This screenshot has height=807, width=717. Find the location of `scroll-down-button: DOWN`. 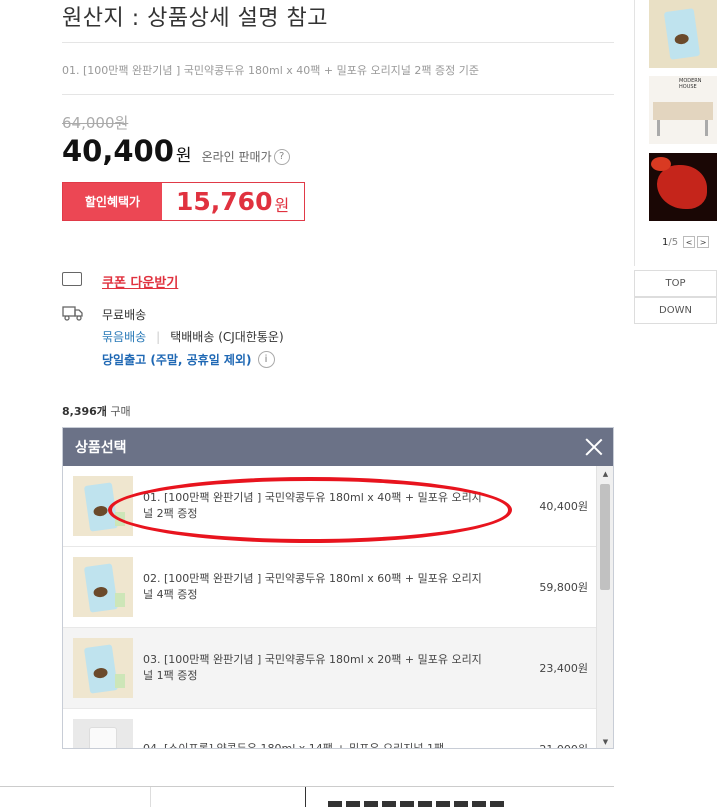

scroll-down-button: DOWN is located at coordinates (675, 310).